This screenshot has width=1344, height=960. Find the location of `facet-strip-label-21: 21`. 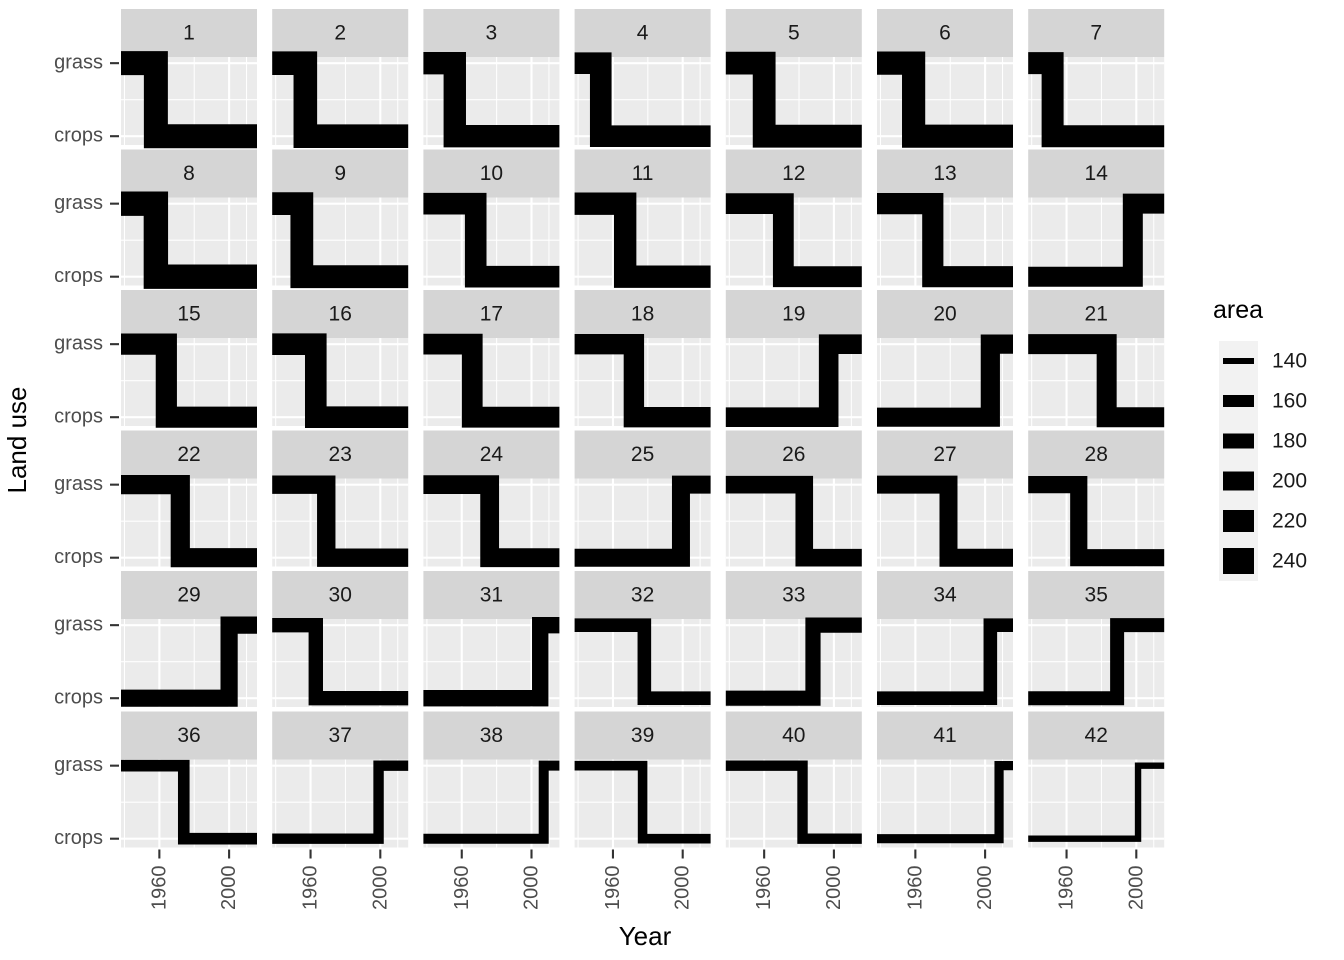

facet-strip-label-21: 21 is located at coordinates (1096, 314).